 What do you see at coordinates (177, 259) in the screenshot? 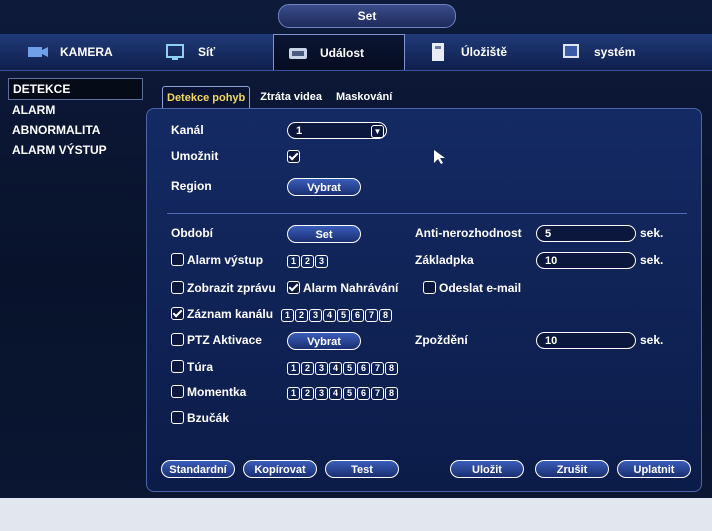
I see `alarm-vystup-checkbox` at bounding box center [177, 259].